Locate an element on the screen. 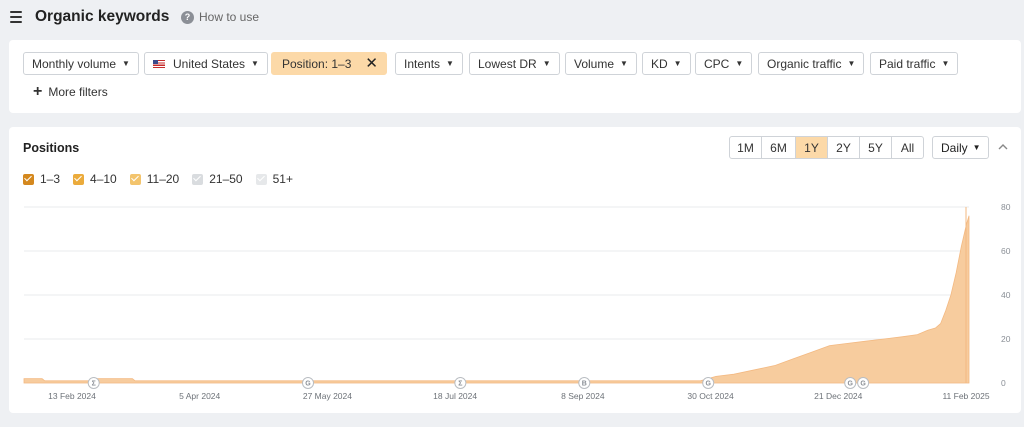  top-bar: Organic keywords ? How to use is located at coordinates (512, 18).